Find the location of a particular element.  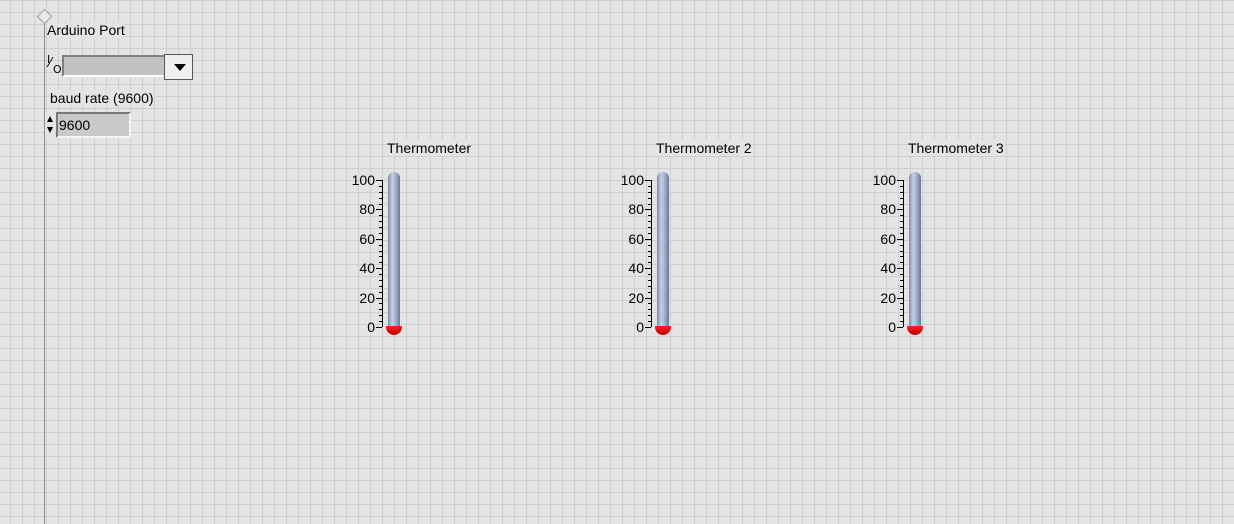

port-dropdown-button is located at coordinates (178, 67).